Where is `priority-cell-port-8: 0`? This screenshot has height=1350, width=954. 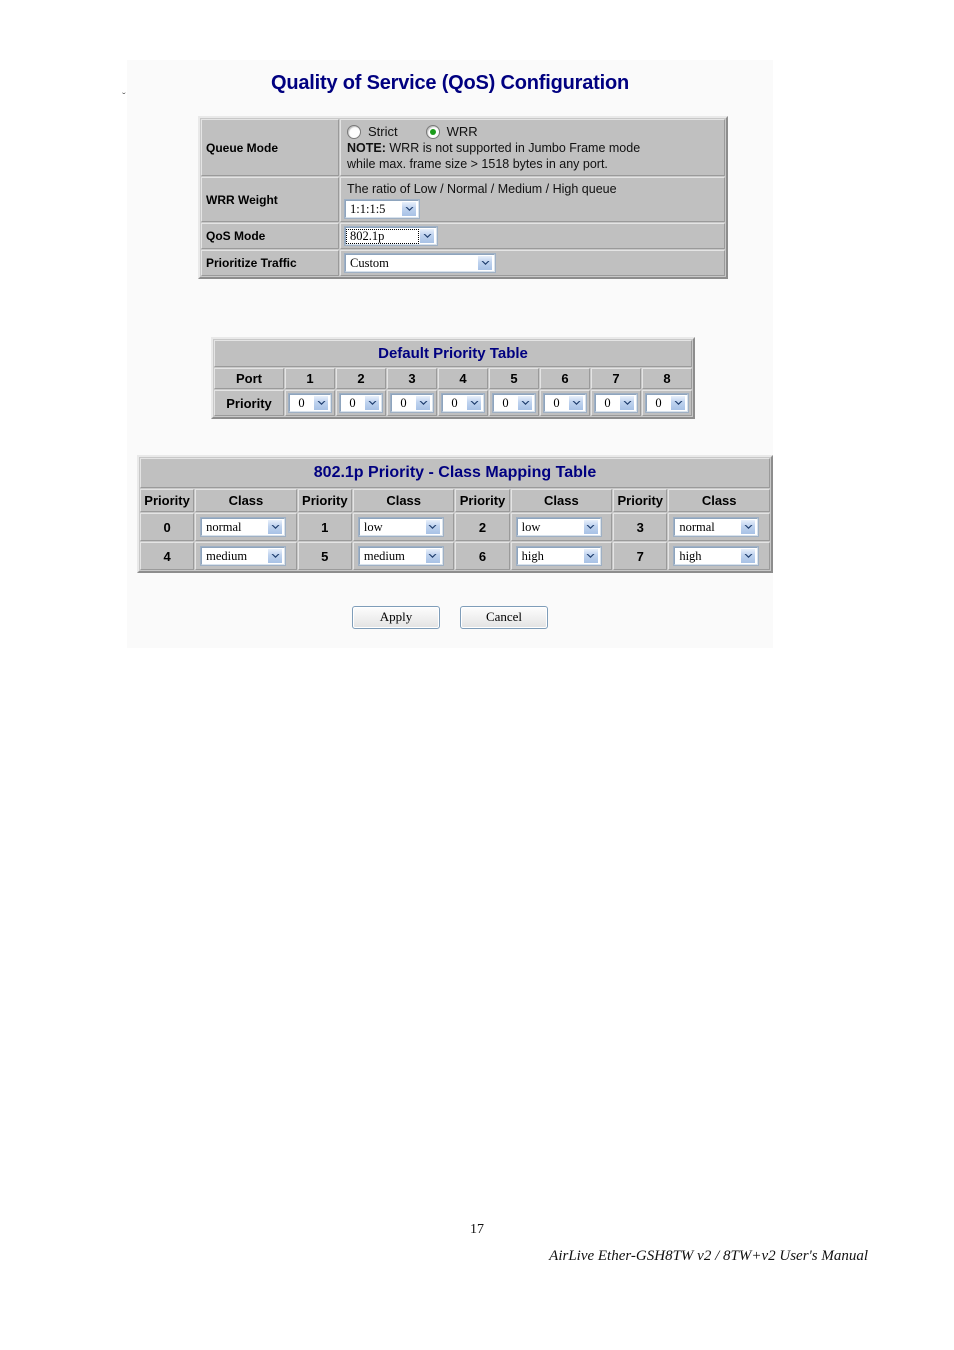 priority-cell-port-8: 0 is located at coordinates (667, 403).